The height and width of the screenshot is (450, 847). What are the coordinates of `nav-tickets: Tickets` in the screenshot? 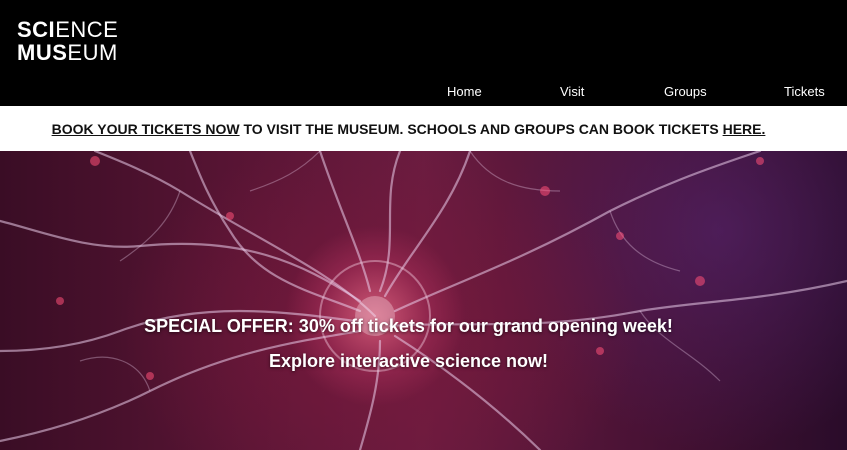 It's located at (804, 91).